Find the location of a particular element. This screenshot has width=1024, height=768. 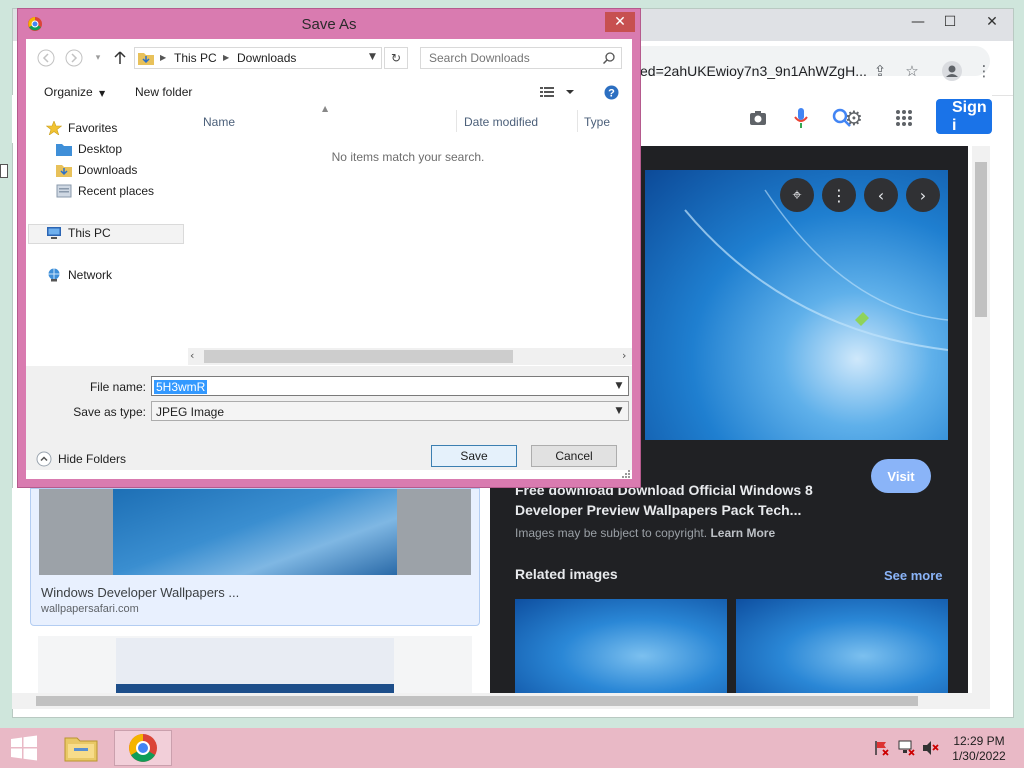

kebab-menu-icon: ⋮ is located at coordinates (984, 71).